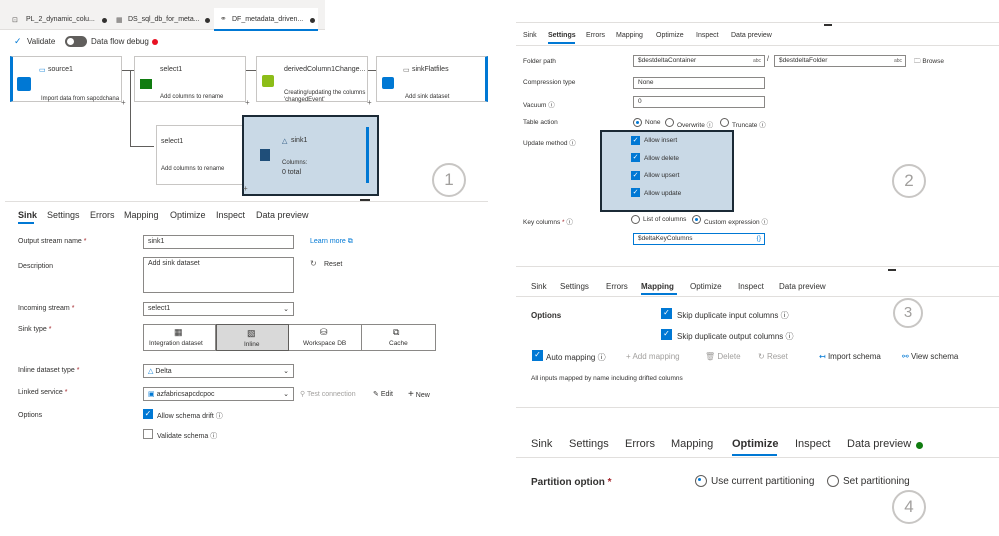  What do you see at coordinates (218, 242) in the screenshot?
I see `output-stream-input: sink1` at bounding box center [218, 242].